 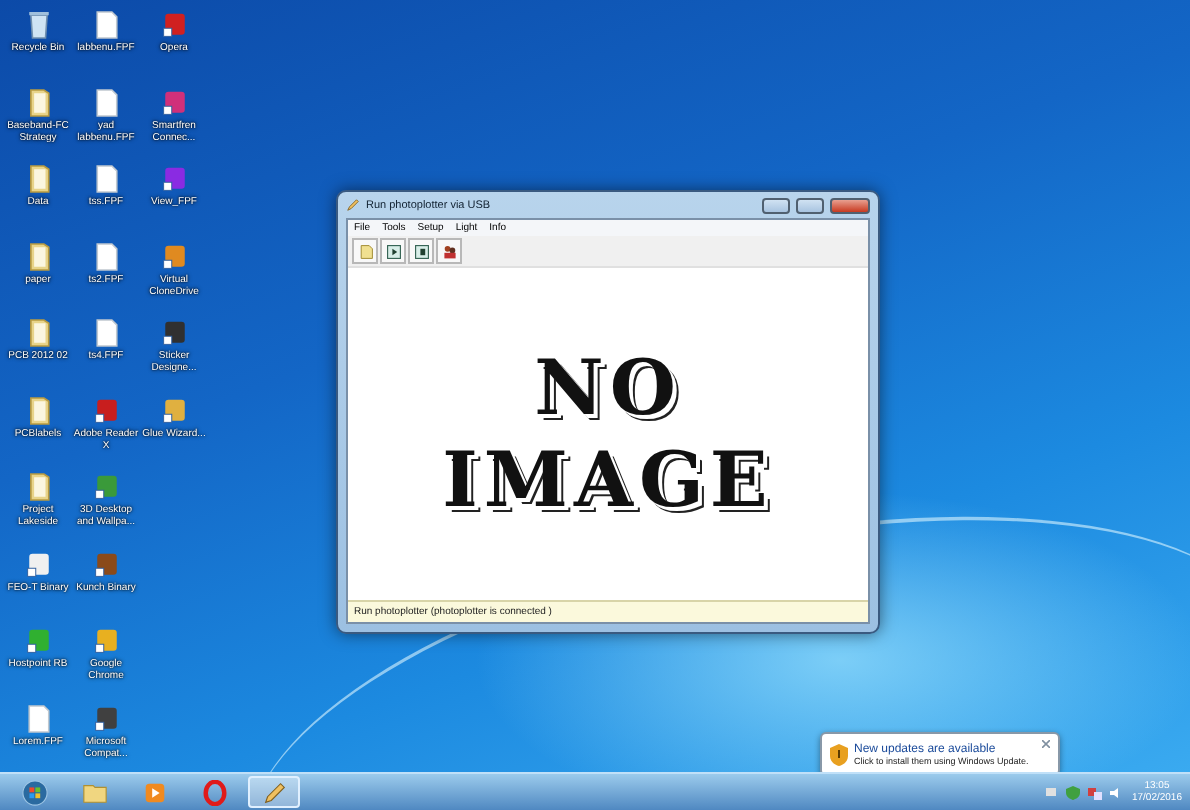 I want to click on opera-icon, so click(x=214, y=792).